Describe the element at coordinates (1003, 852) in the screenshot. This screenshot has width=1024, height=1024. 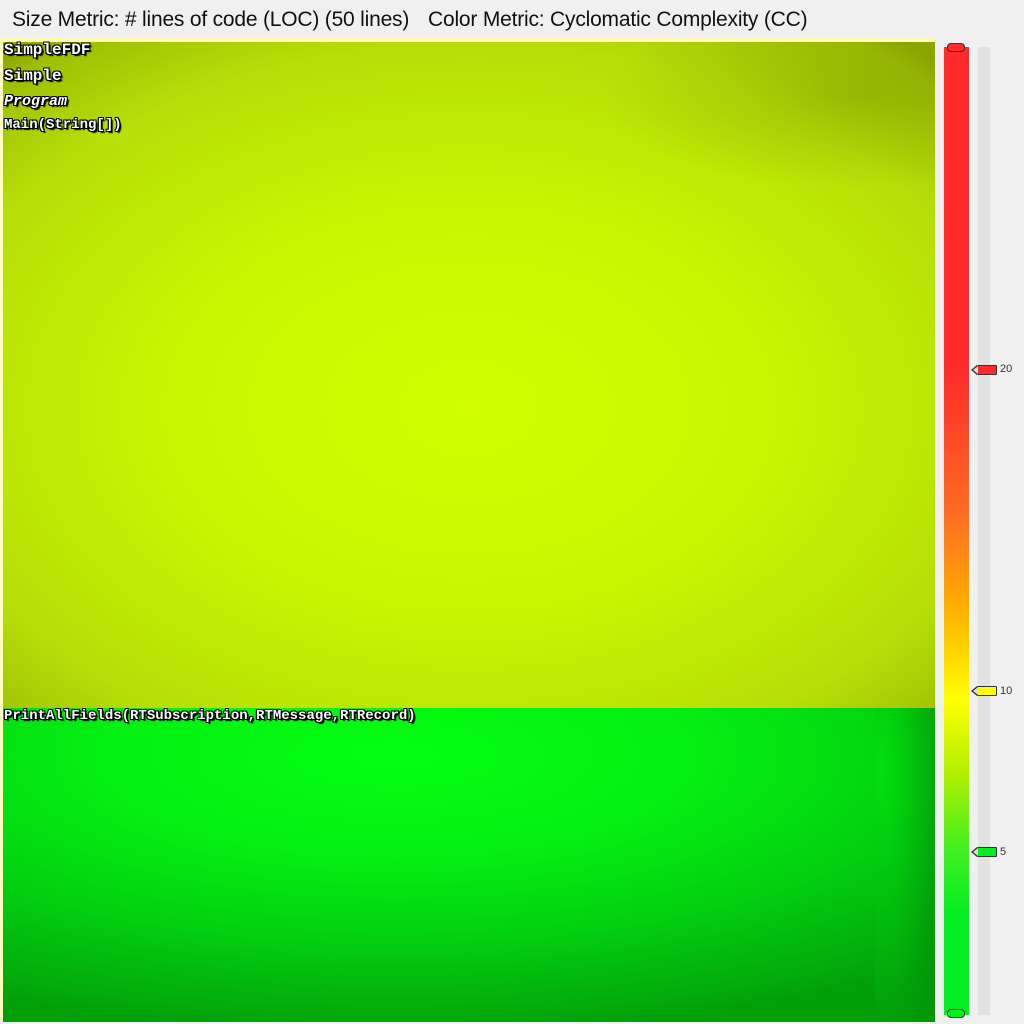
I see `legend-tick-5: 5` at that location.